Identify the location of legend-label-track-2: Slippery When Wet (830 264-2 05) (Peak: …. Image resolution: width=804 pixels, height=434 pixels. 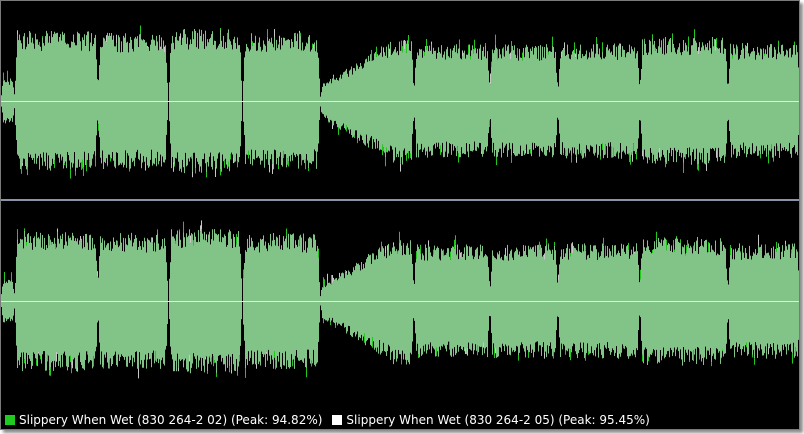
(498, 420).